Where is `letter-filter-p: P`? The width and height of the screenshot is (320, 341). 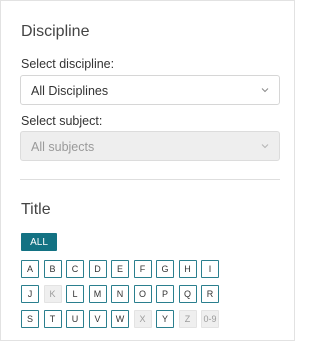
letter-filter-p: P is located at coordinates (165, 294).